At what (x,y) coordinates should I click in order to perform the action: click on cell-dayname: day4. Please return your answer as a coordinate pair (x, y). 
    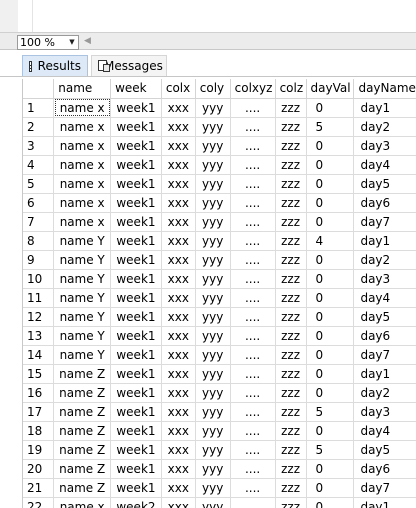
    Looking at the image, I should click on (384, 165).